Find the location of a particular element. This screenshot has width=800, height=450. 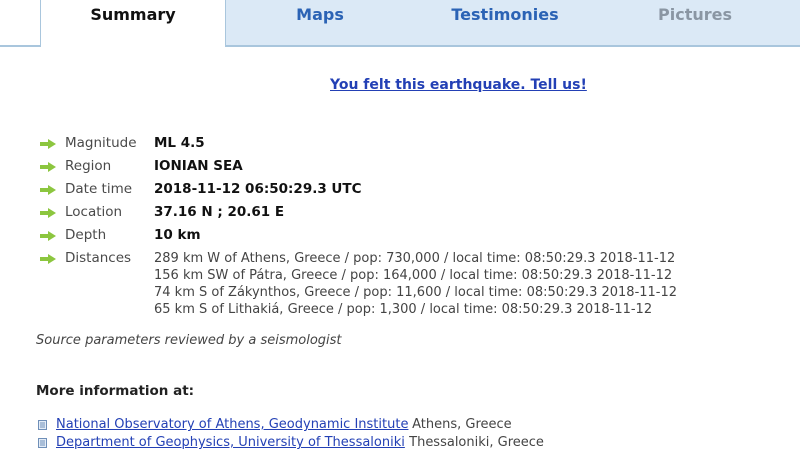

depth-value: 10 km is located at coordinates (177, 235).